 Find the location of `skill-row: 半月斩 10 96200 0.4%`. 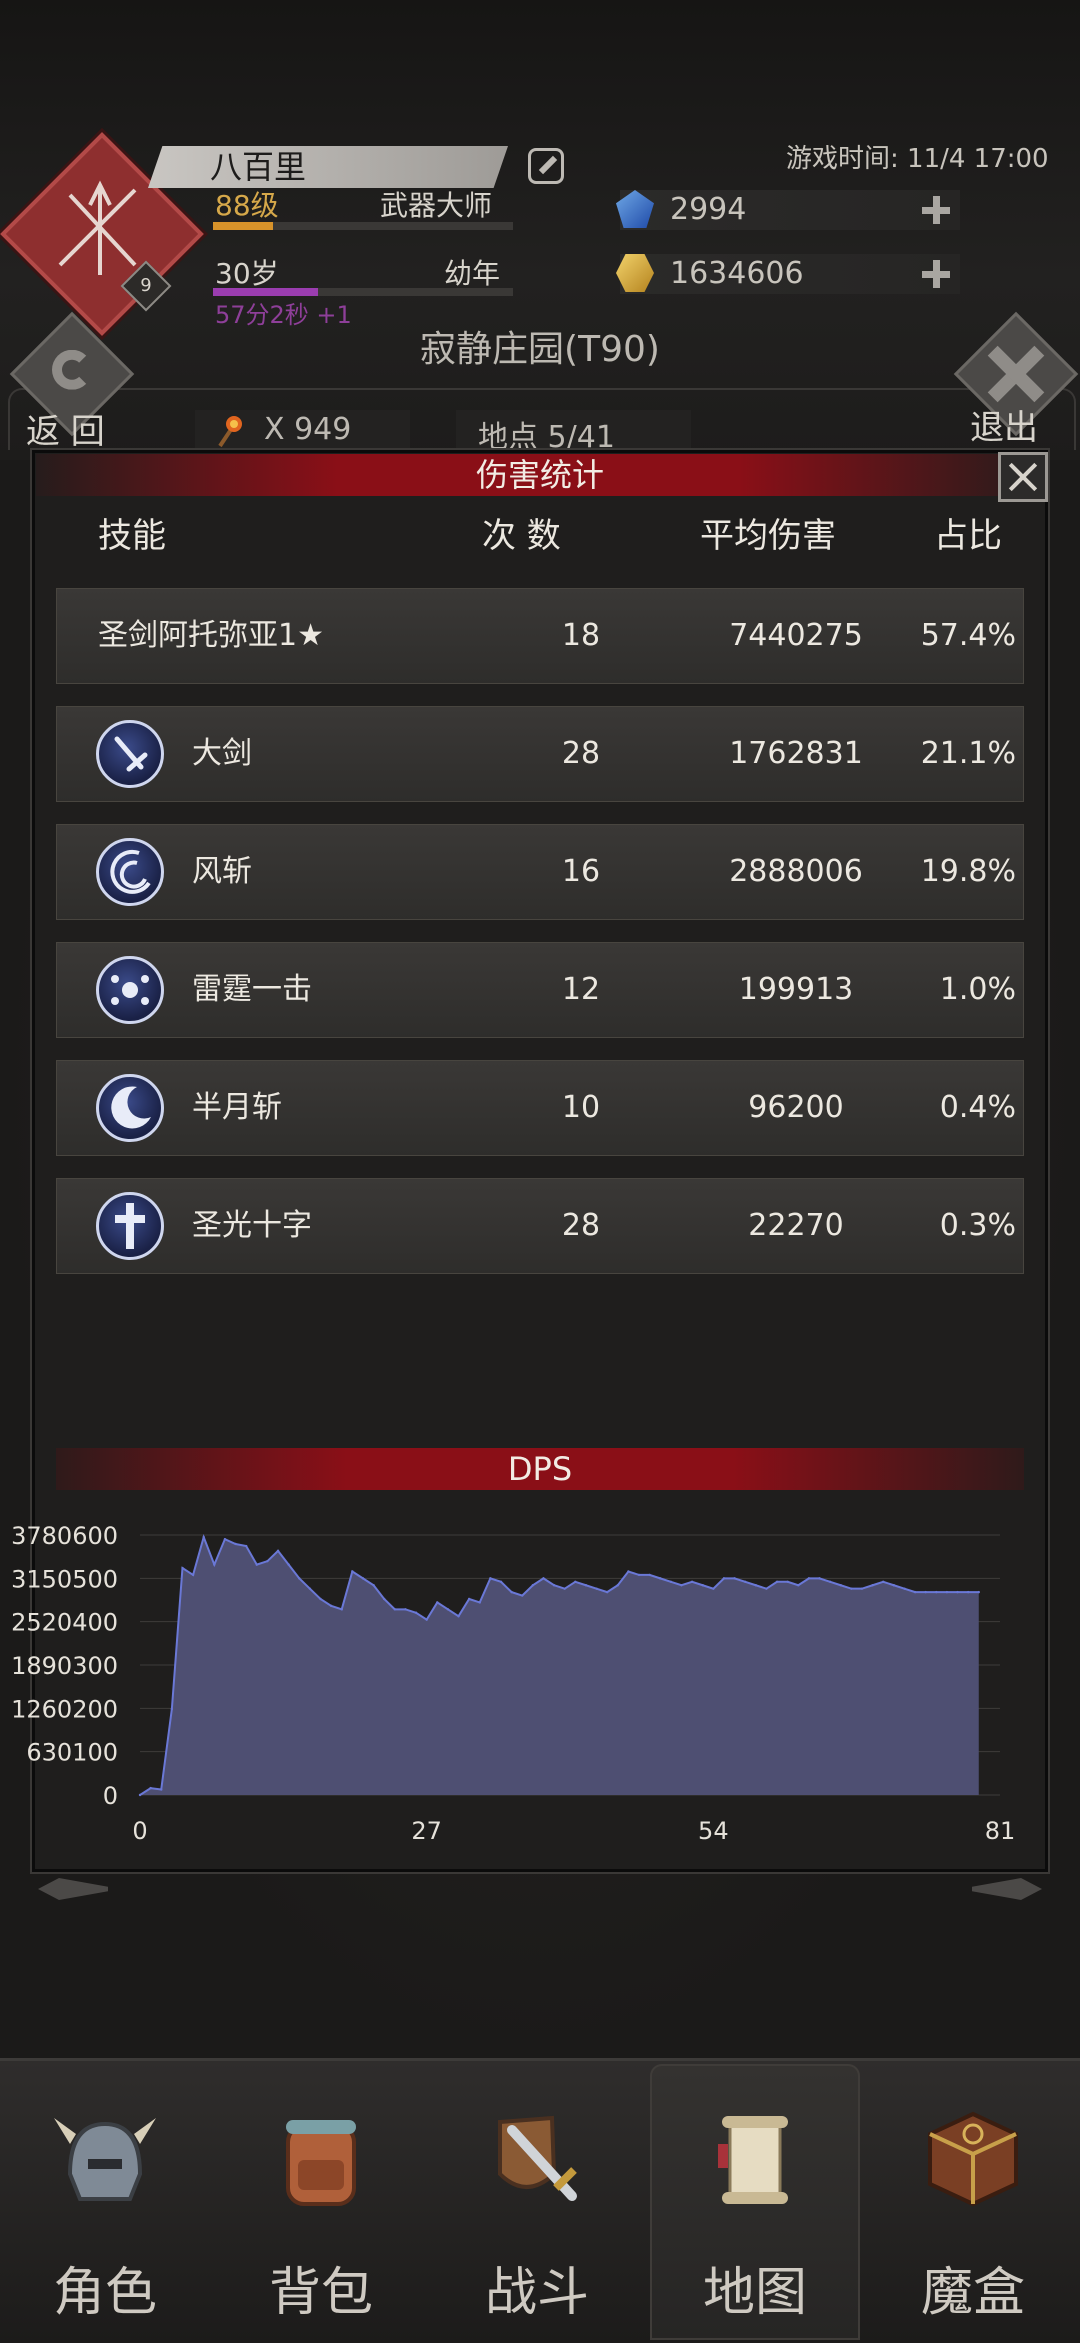

skill-row: 半月斩 10 96200 0.4% is located at coordinates (540, 1108).